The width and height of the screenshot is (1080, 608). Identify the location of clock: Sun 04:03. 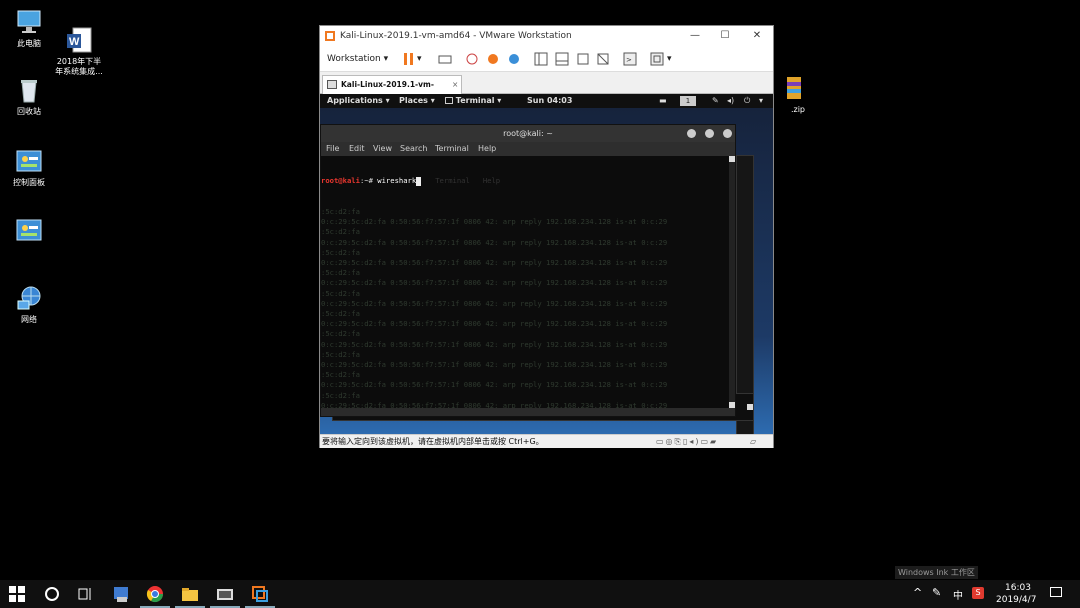
(549, 101).